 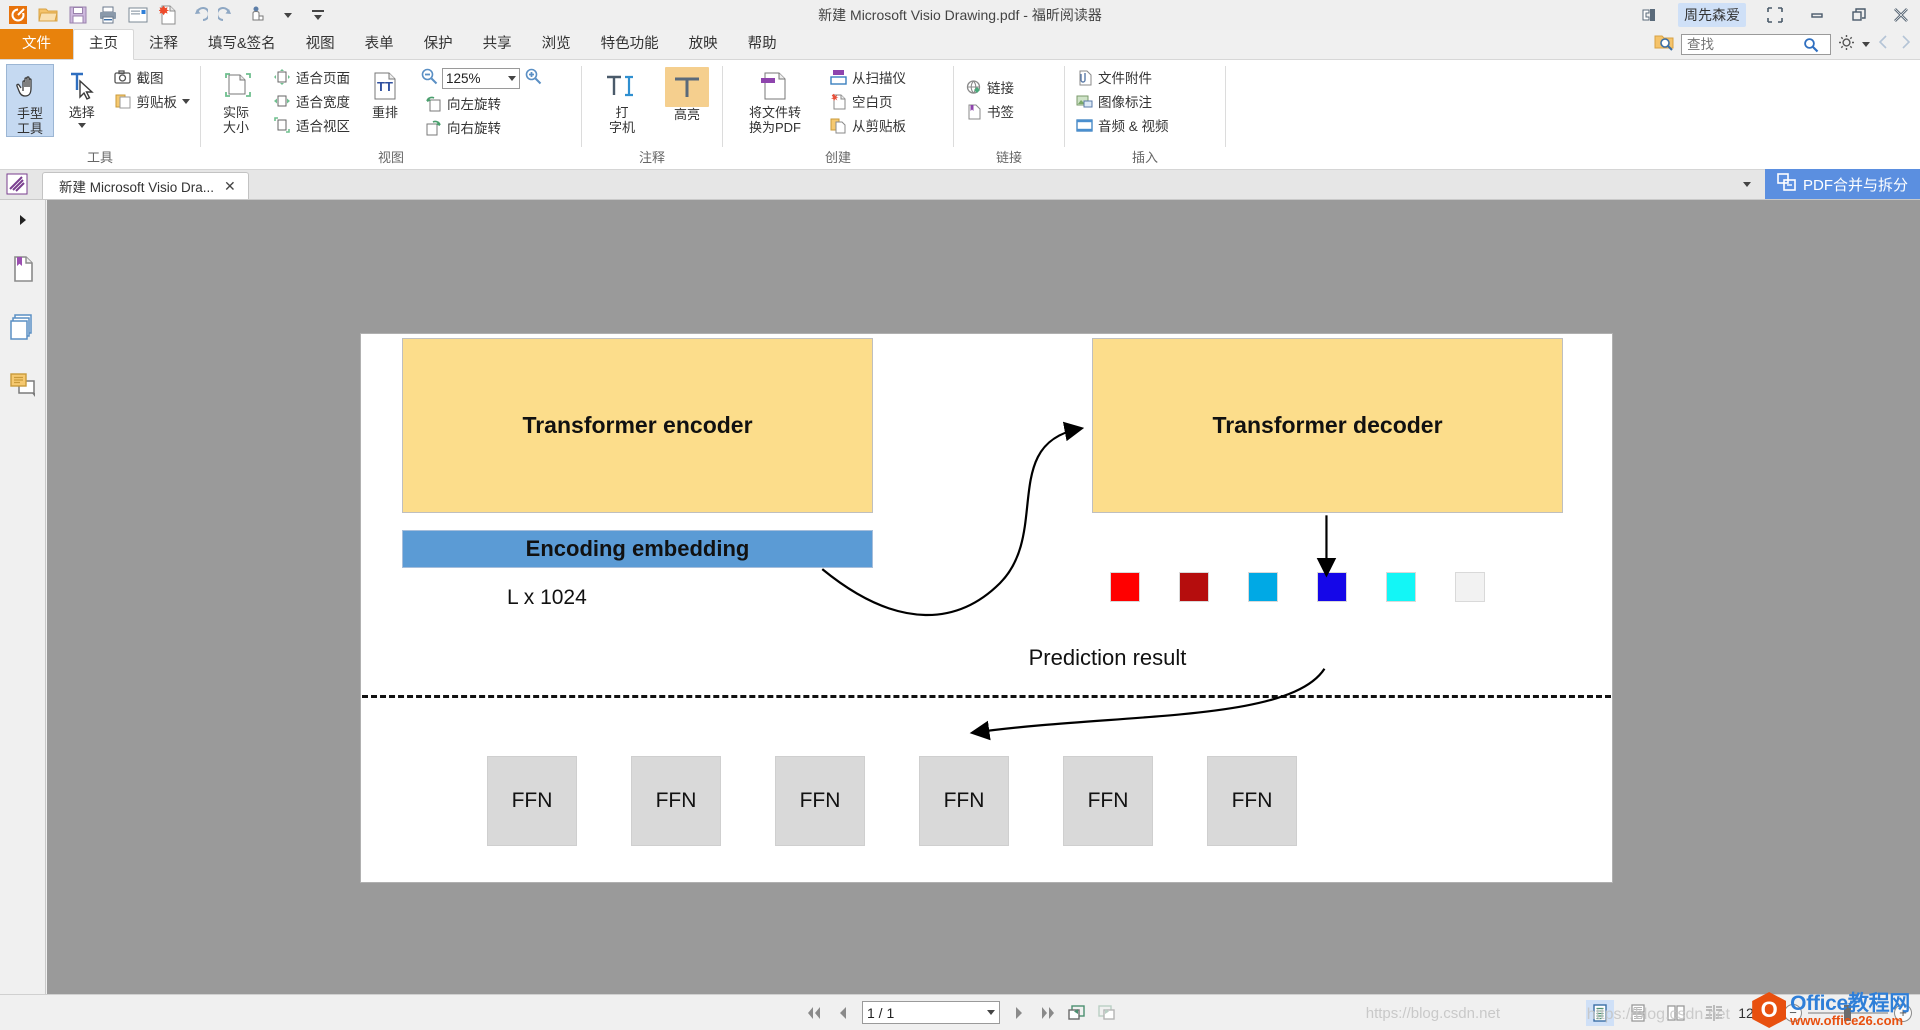 I want to click on next-page-icon, so click(x=1019, y=1013).